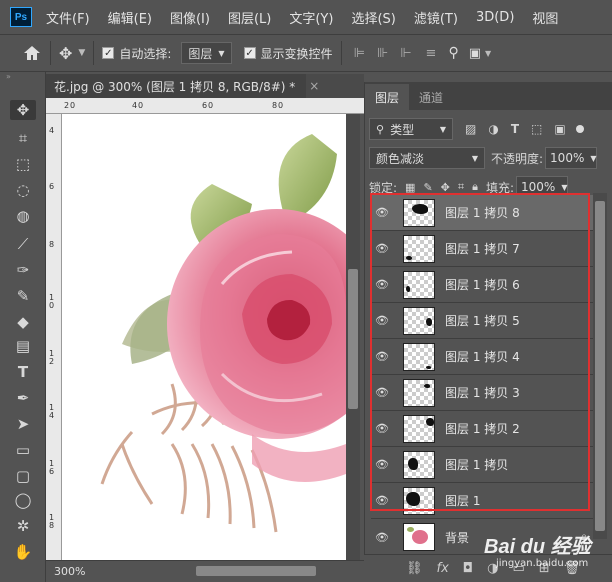  Describe the element at coordinates (411, 129) in the screenshot. I see `layer-filter-dropdown: ⚲ 类型 ▼` at that location.